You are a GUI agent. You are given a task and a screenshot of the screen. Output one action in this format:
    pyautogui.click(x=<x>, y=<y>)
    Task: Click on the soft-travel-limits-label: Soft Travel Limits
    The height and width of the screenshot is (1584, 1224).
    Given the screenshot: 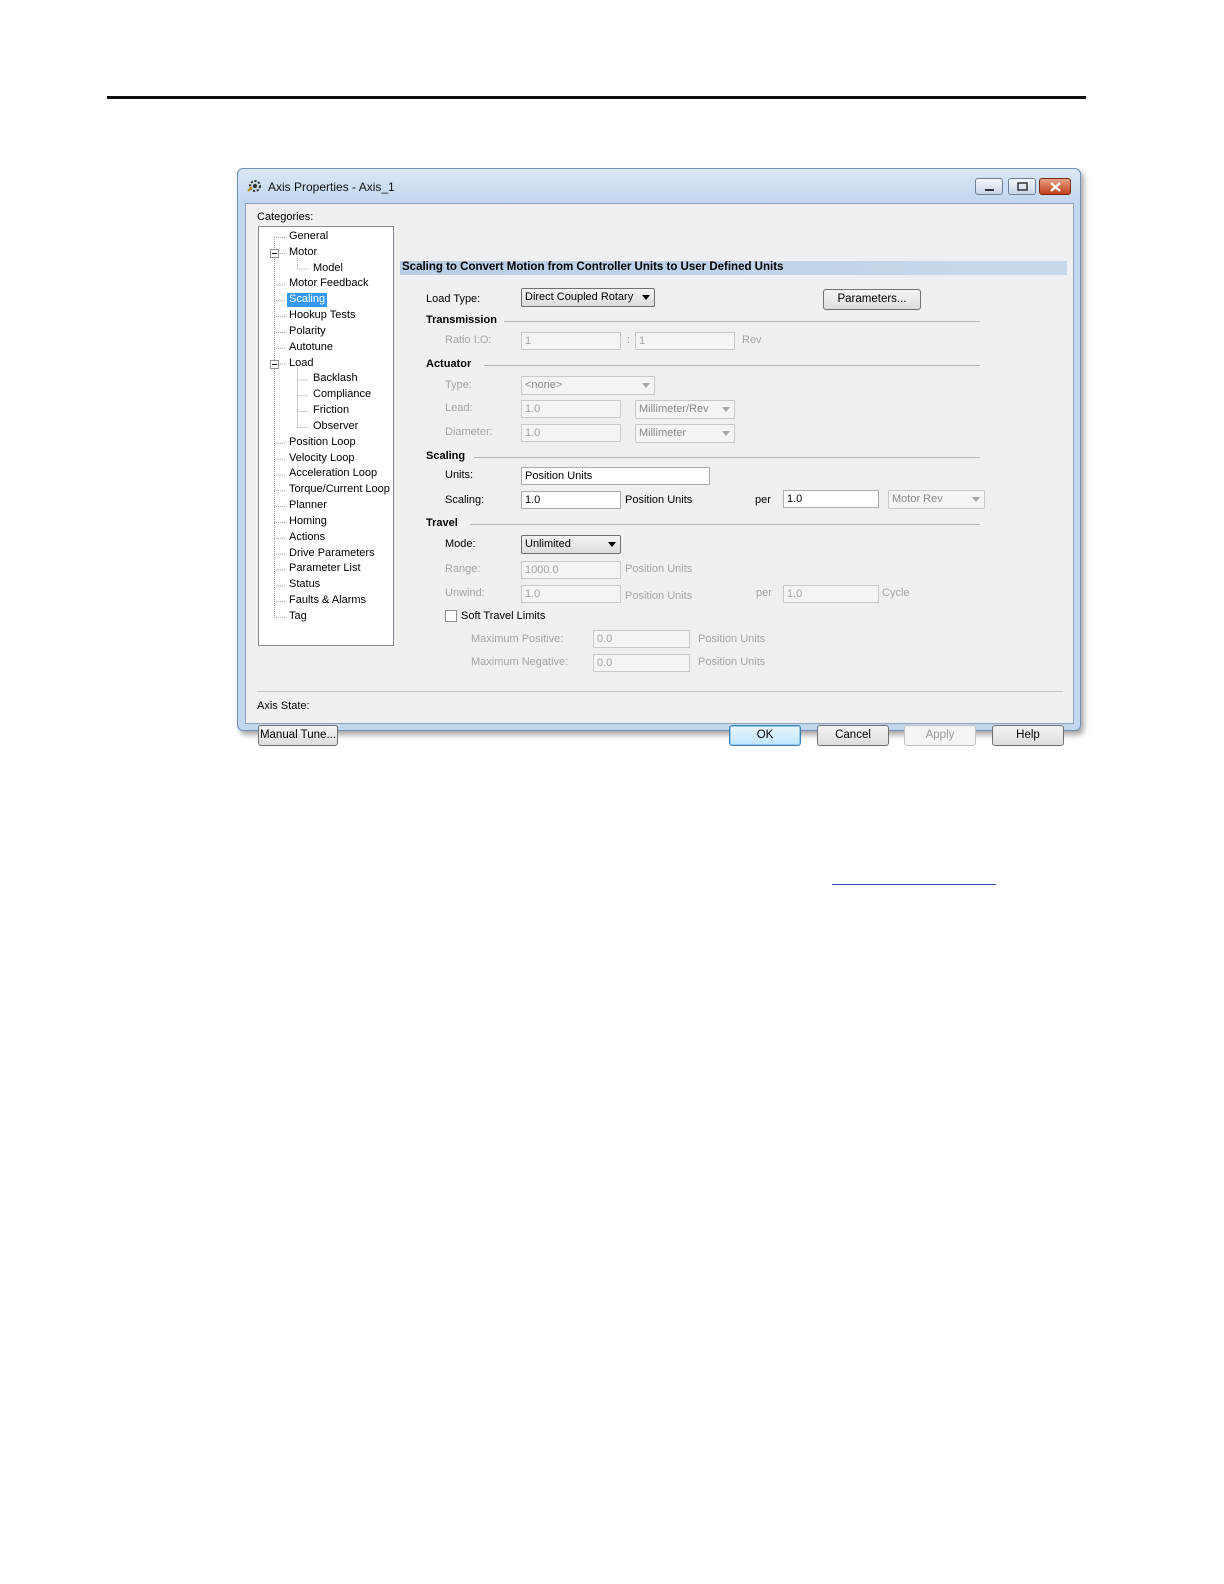 What is the action you would take?
    pyautogui.click(x=503, y=616)
    